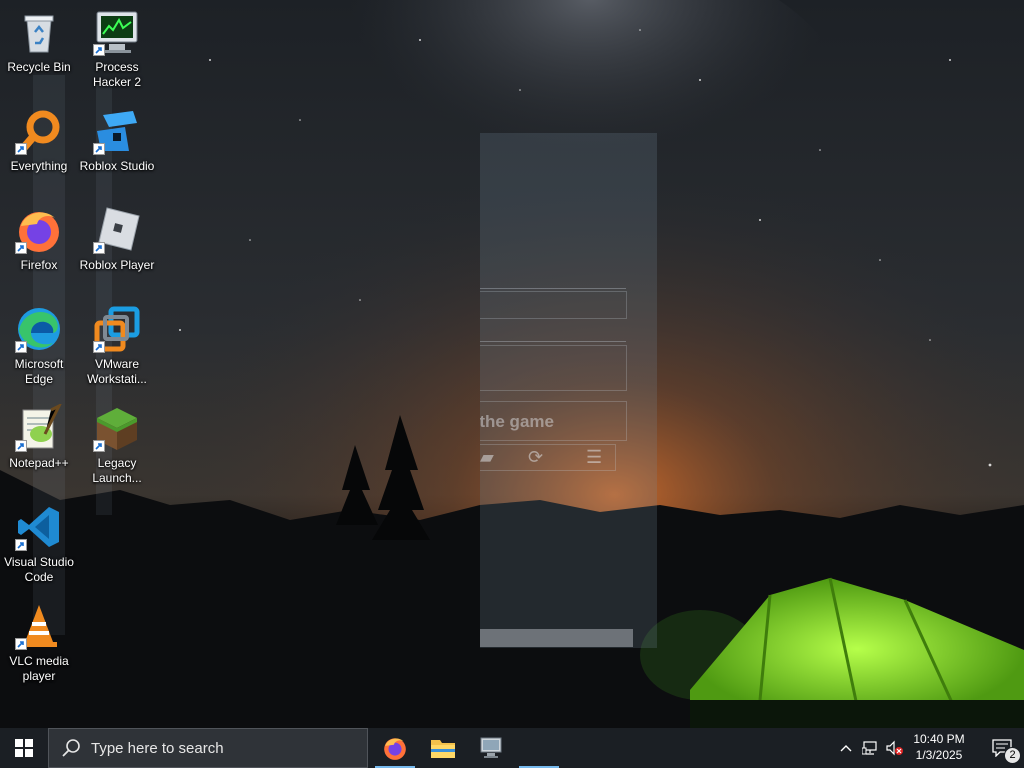 This screenshot has width=1024, height=768. I want to click on toolbar: ▰ ⟳ ☰, so click(548, 457).